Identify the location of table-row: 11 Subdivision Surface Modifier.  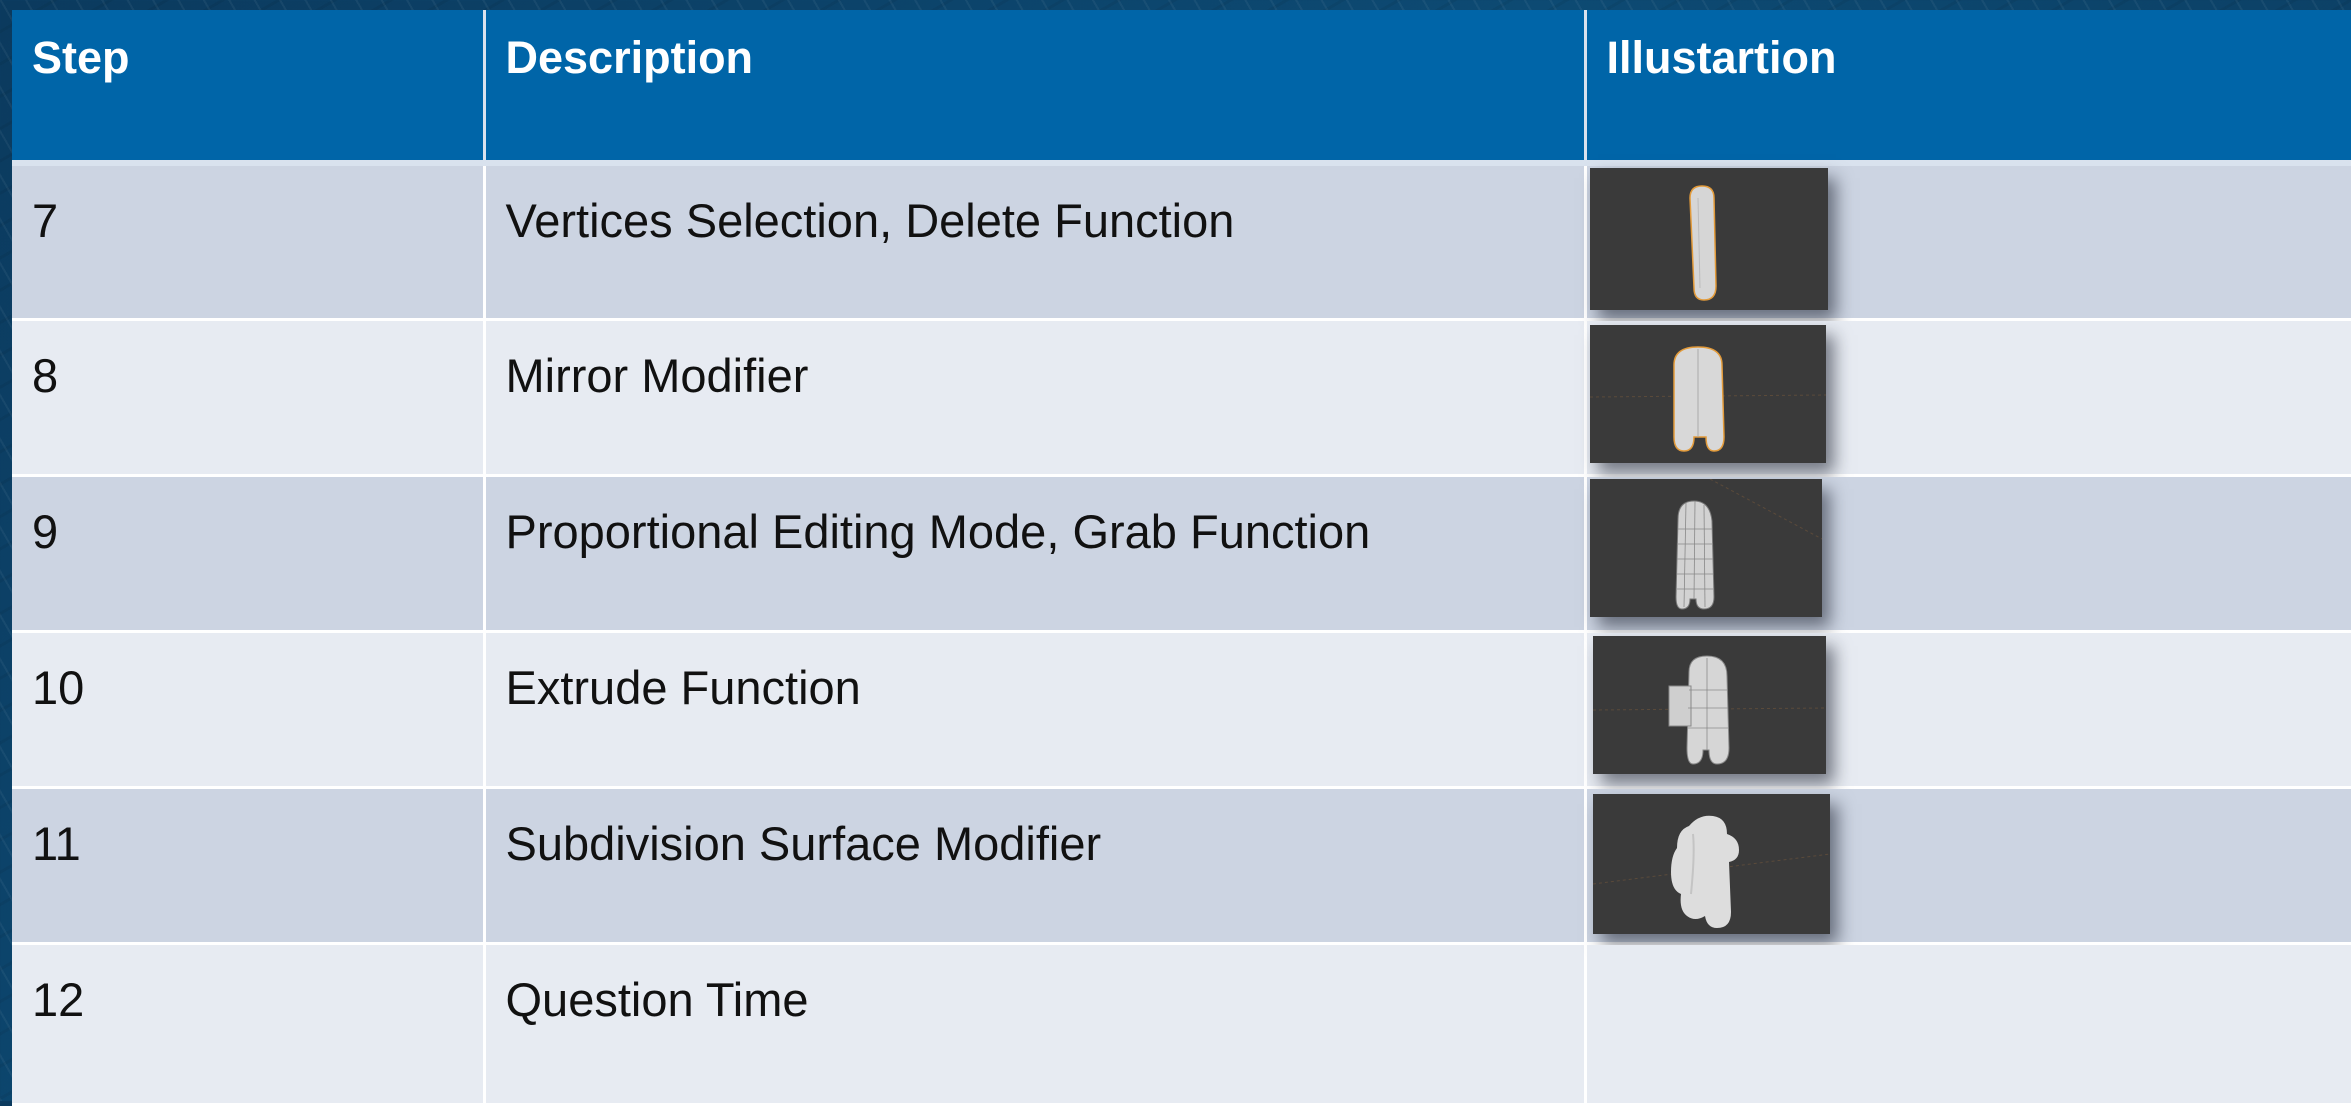
(1181, 866).